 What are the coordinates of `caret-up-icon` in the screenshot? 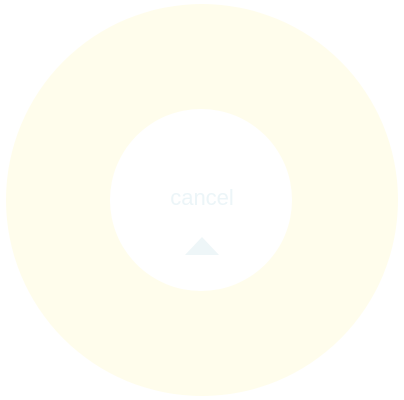 It's located at (202, 246).